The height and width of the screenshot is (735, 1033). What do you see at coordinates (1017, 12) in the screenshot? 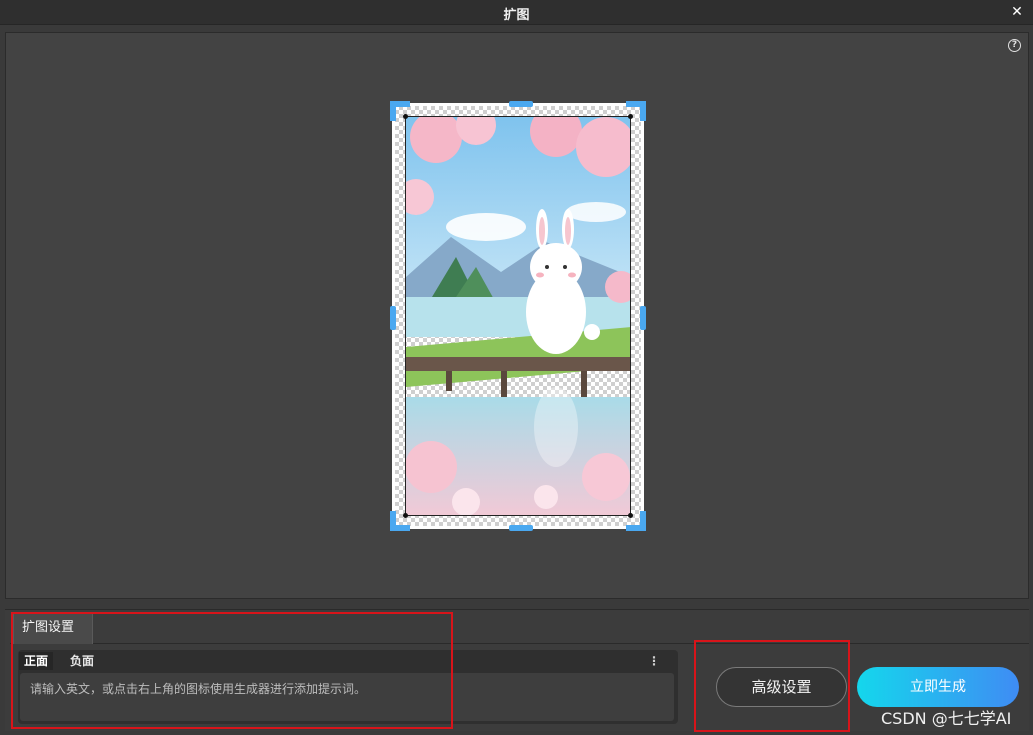
I see `close-icon: ✕` at bounding box center [1017, 12].